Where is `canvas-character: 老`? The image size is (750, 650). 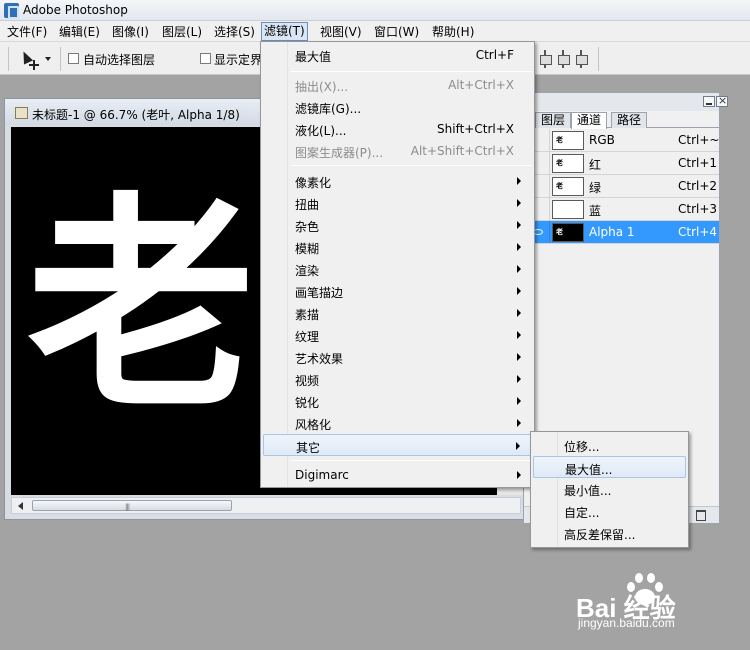
canvas-character: 老 is located at coordinates (141, 306).